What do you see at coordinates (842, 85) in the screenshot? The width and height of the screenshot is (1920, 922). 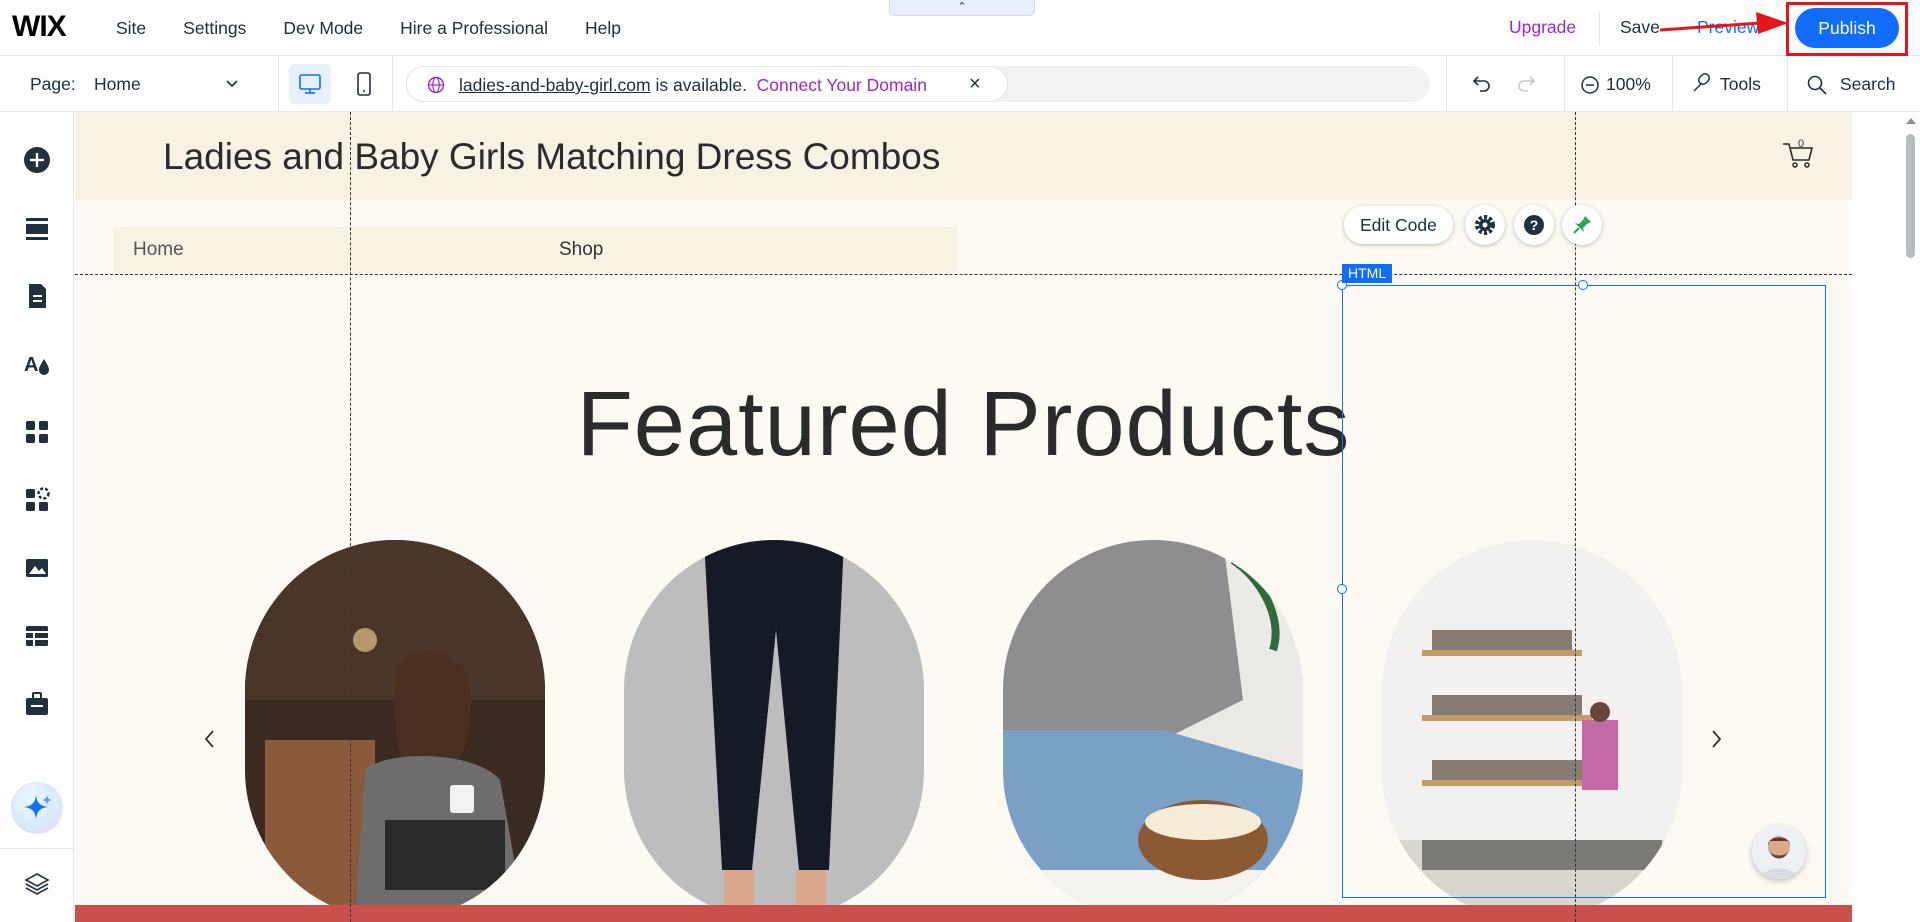 I see `connect-domain-link: Connect Your Domain` at bounding box center [842, 85].